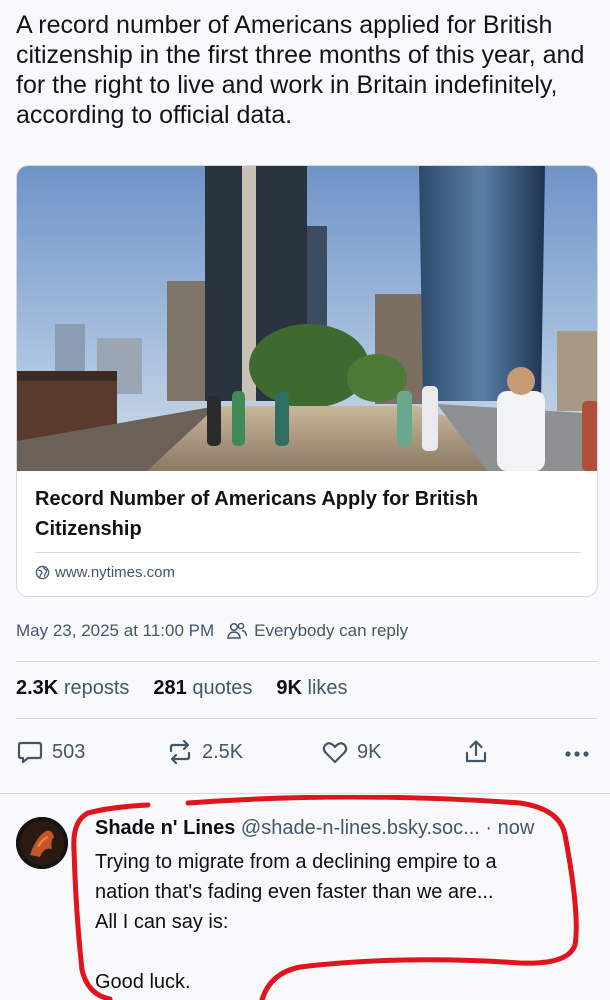 The height and width of the screenshot is (1000, 610). I want to click on likes-label: likes, so click(327, 688).